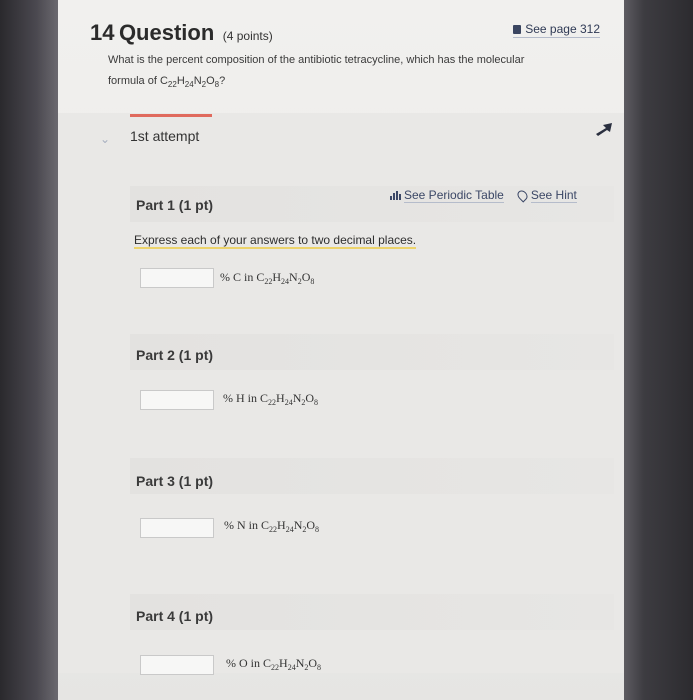 The width and height of the screenshot is (693, 700). I want to click on part-4-title: Part 4 (1 pt), so click(175, 616).